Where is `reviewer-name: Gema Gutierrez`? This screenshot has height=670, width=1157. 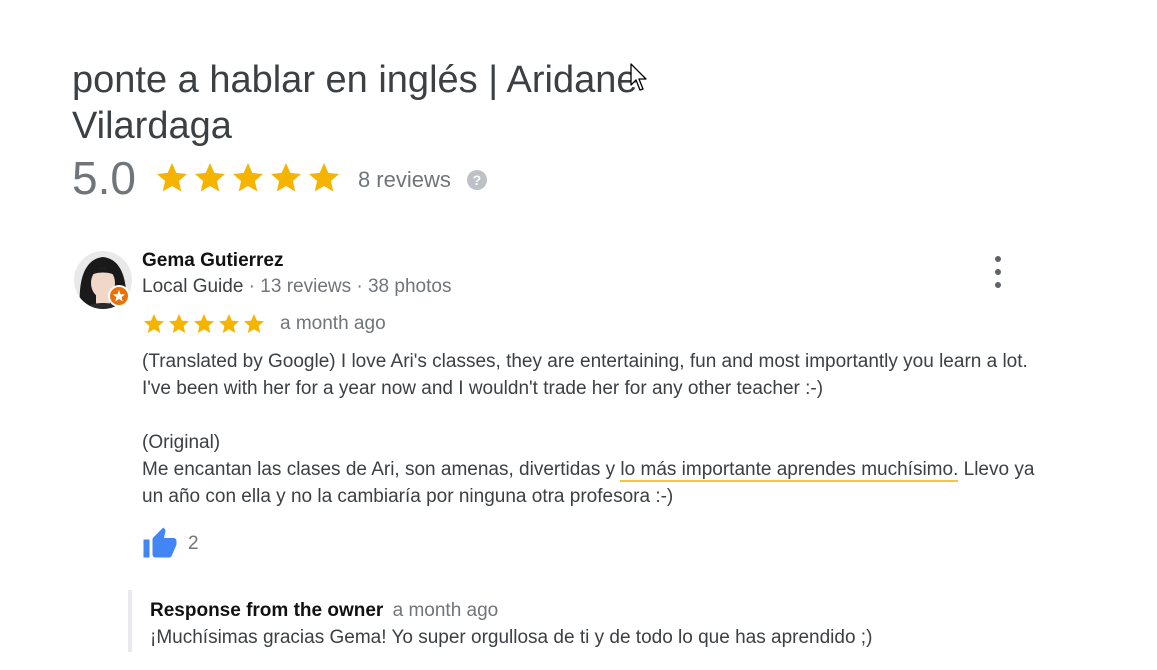
reviewer-name: Gema Gutierrez is located at coordinates (213, 261).